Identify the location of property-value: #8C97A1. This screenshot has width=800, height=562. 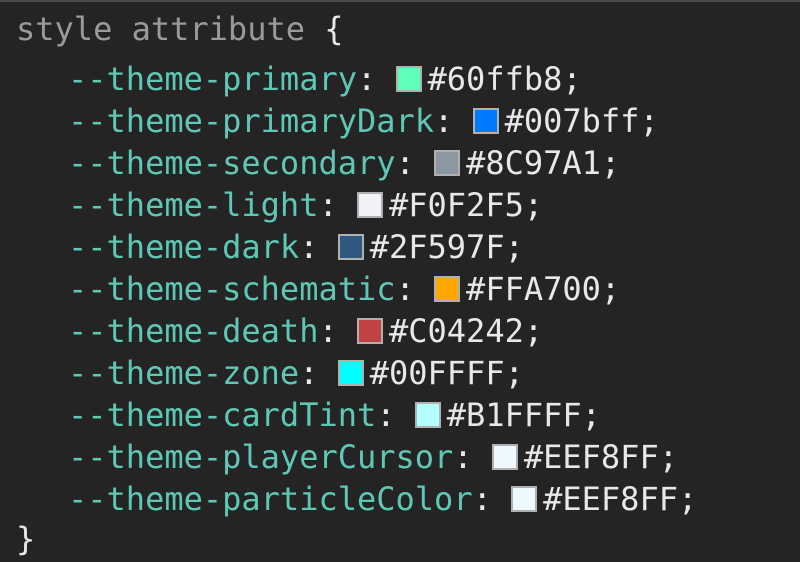
(533, 163).